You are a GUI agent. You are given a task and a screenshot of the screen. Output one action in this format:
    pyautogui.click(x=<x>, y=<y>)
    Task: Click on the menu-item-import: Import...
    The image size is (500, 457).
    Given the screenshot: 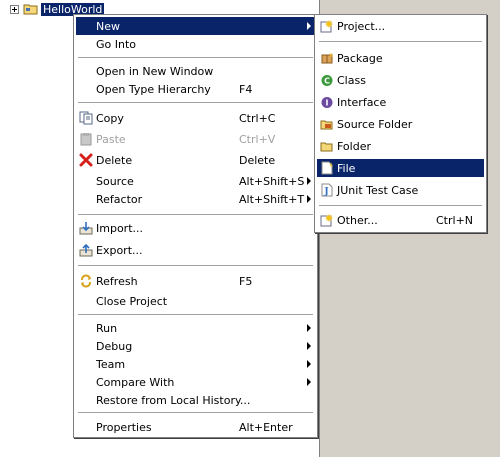 What is the action you would take?
    pyautogui.click(x=195, y=228)
    